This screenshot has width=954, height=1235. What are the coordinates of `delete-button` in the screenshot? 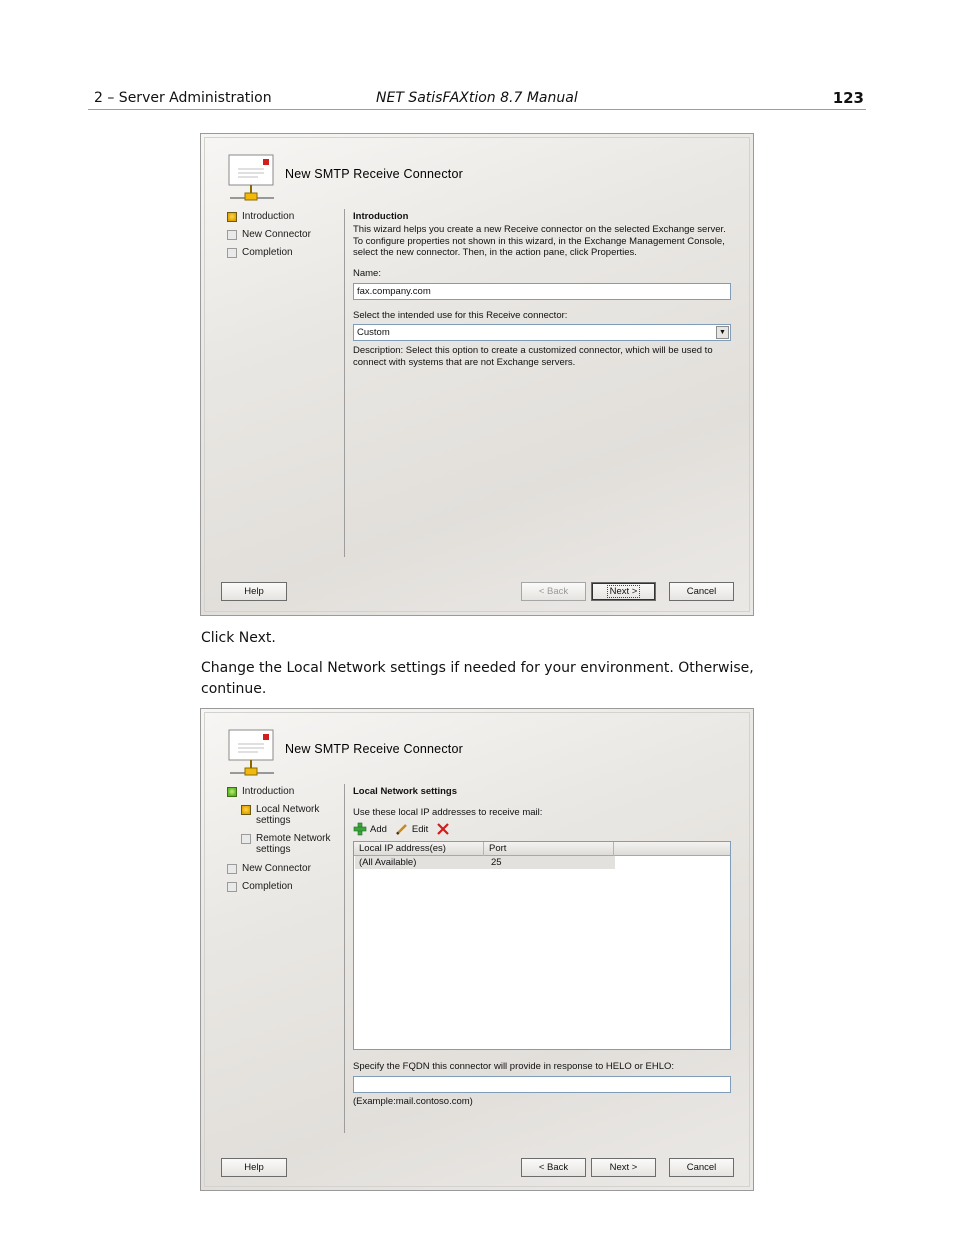 It's located at (444, 829).